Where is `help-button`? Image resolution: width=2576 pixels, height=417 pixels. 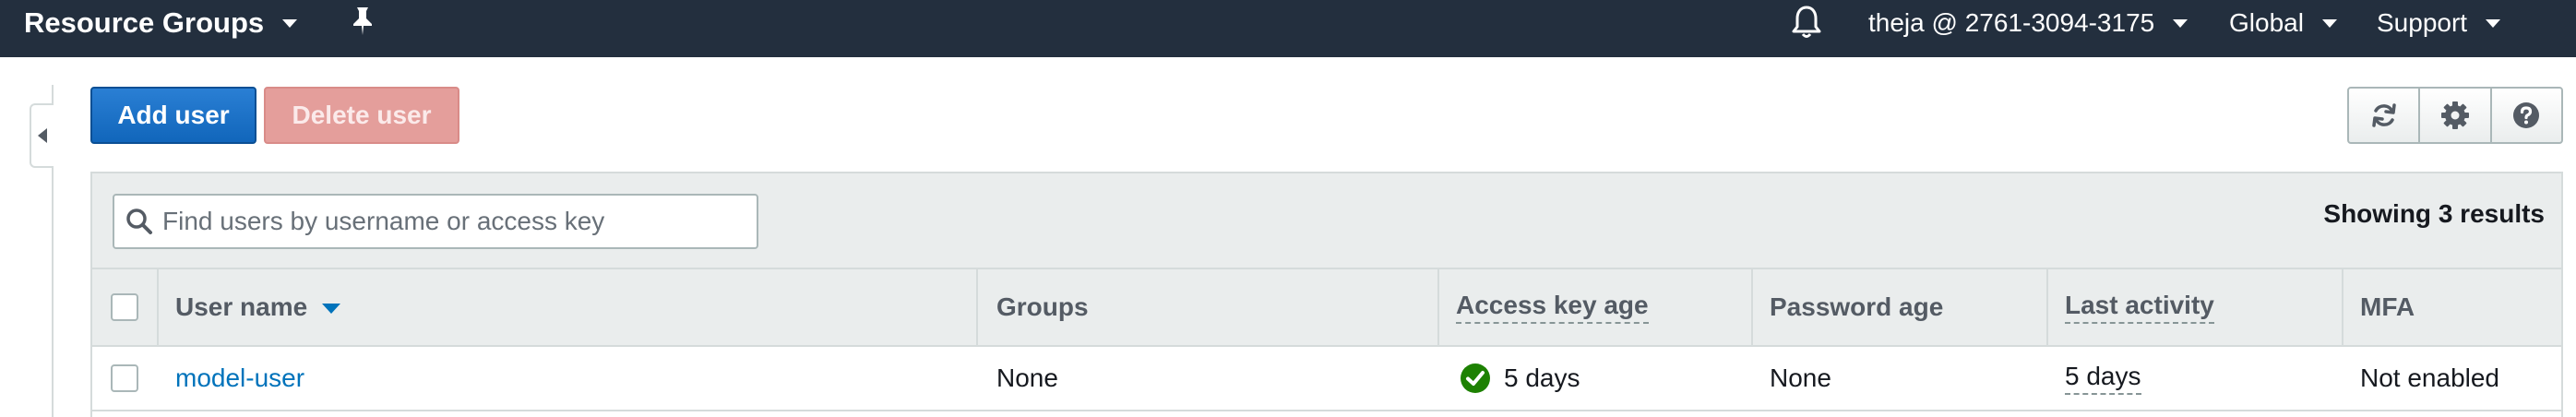 help-button is located at coordinates (2525, 115).